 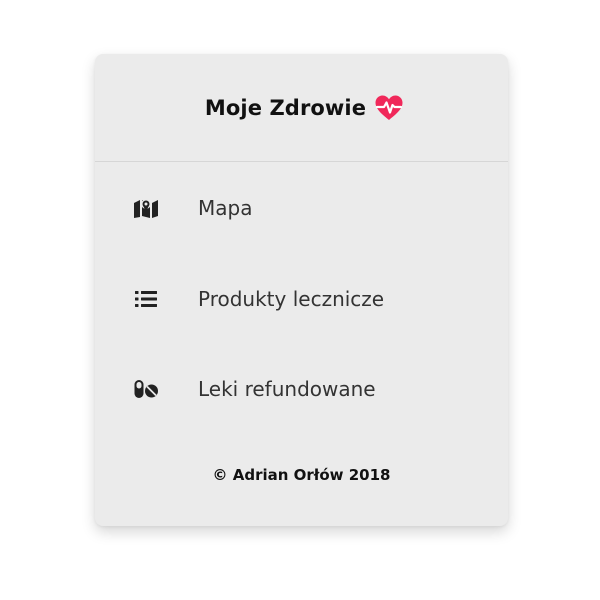 I want to click on heartbeat-icon, so click(x=389, y=108).